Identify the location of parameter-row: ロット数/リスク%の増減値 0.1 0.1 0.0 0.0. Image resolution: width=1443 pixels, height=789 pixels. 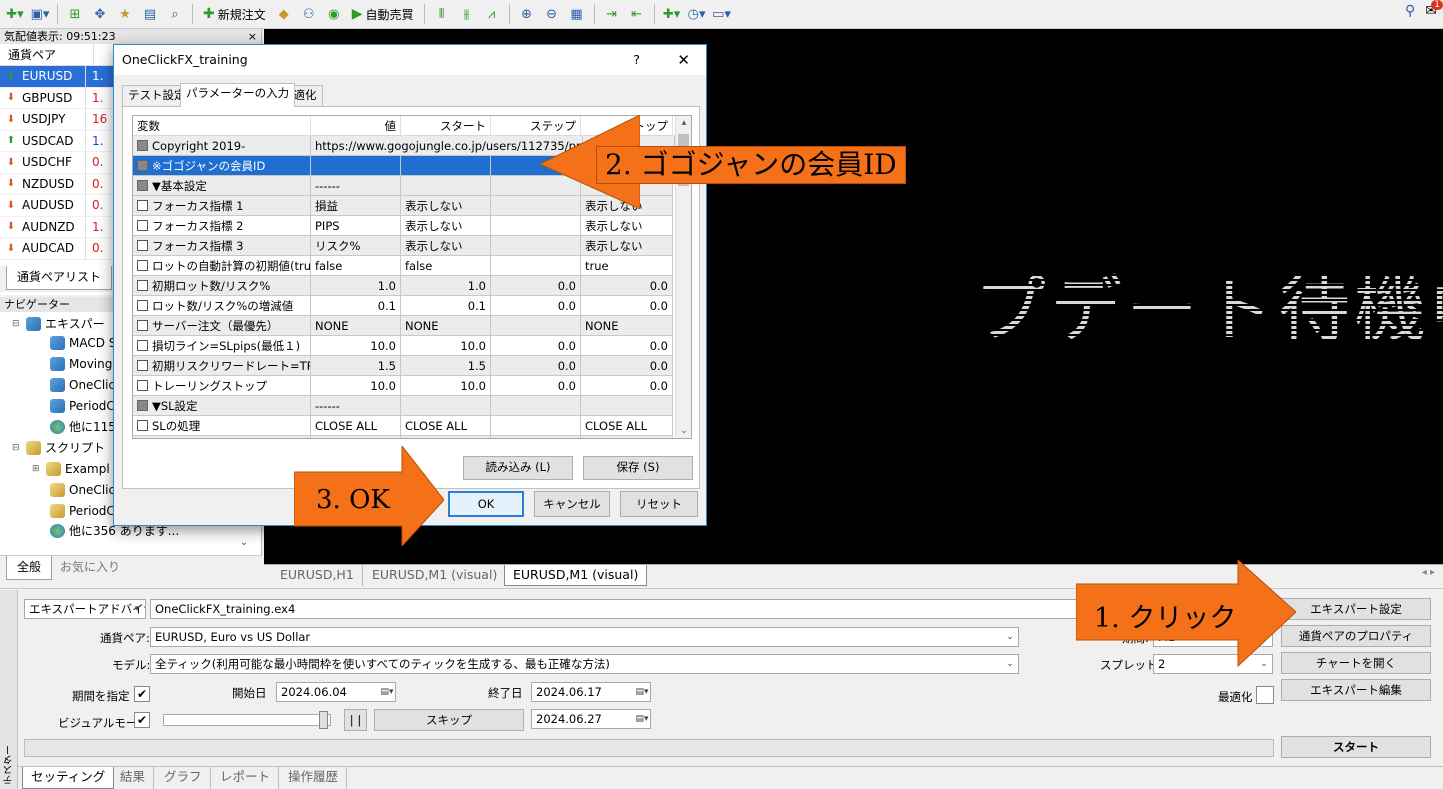
(412, 306).